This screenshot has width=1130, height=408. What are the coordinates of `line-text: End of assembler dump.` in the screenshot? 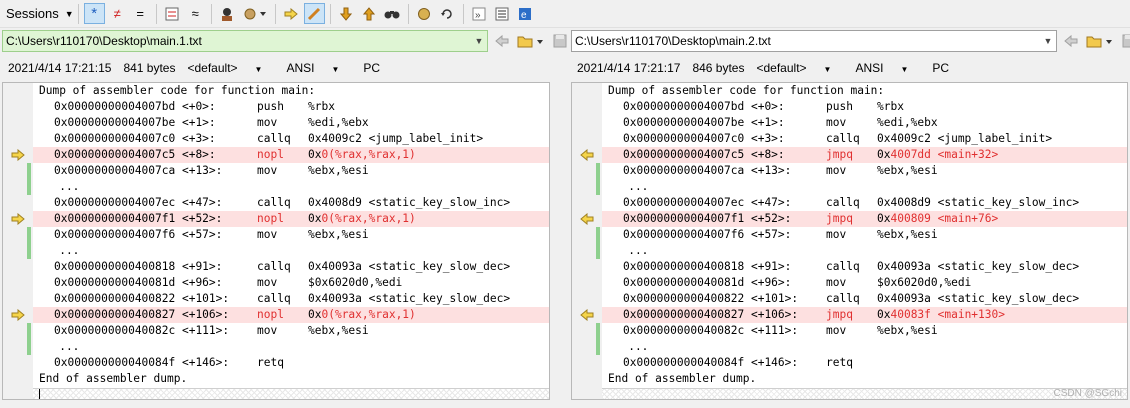 It's located at (682, 378).